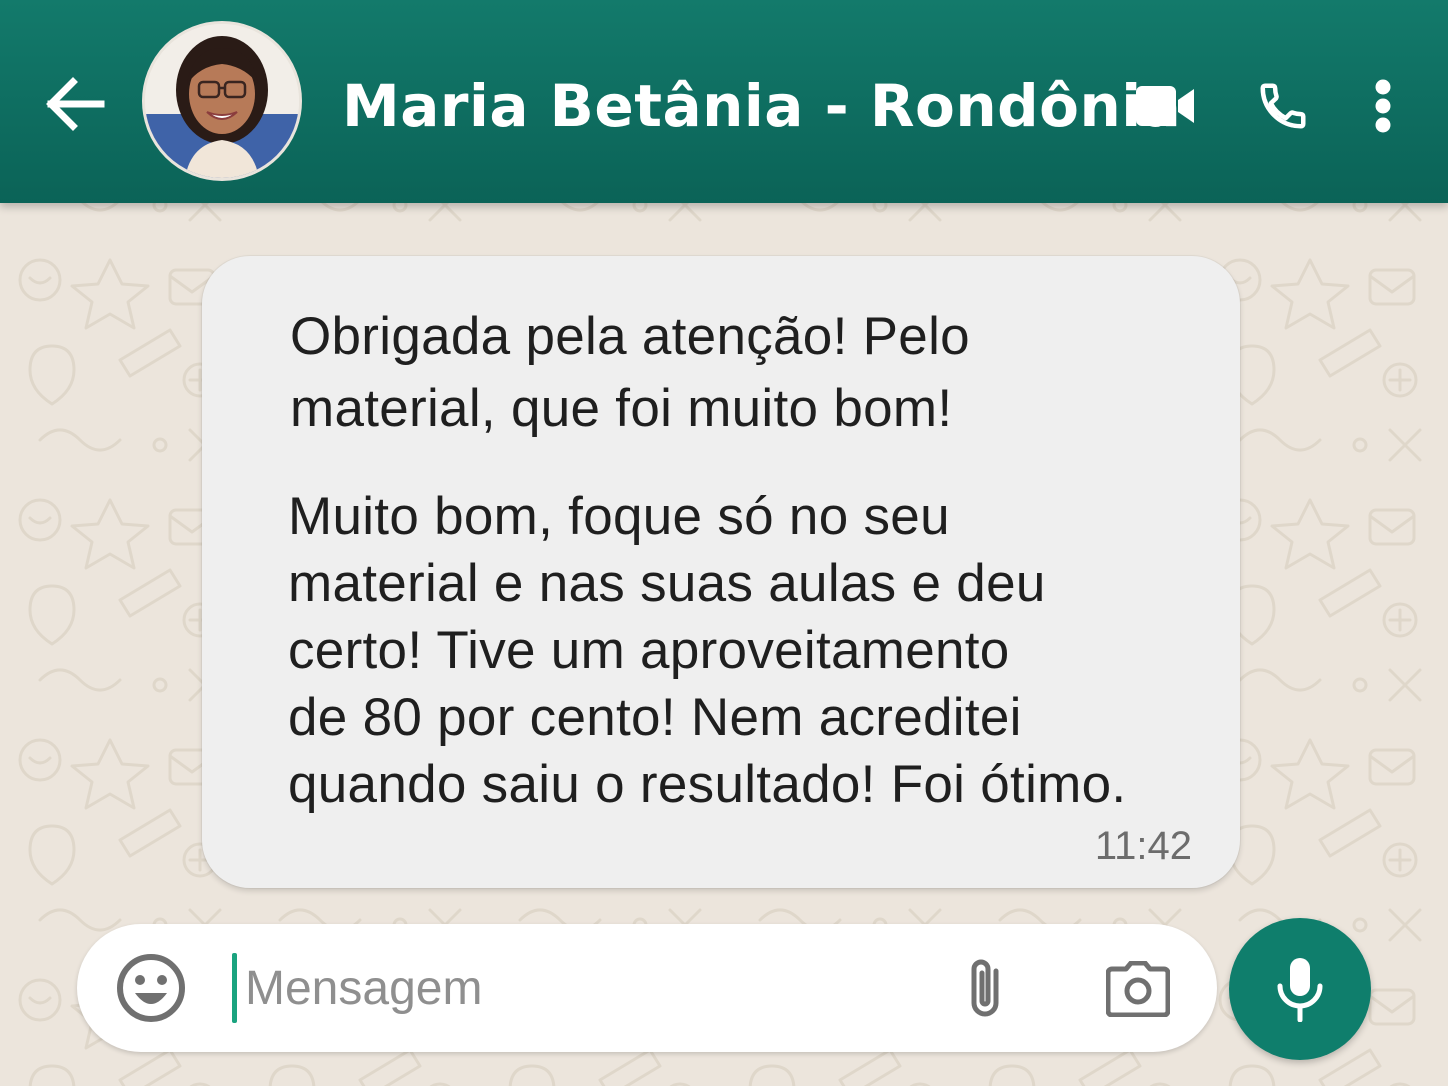 This screenshot has height=1086, width=1448. I want to click on camera-button, so click(1138, 989).